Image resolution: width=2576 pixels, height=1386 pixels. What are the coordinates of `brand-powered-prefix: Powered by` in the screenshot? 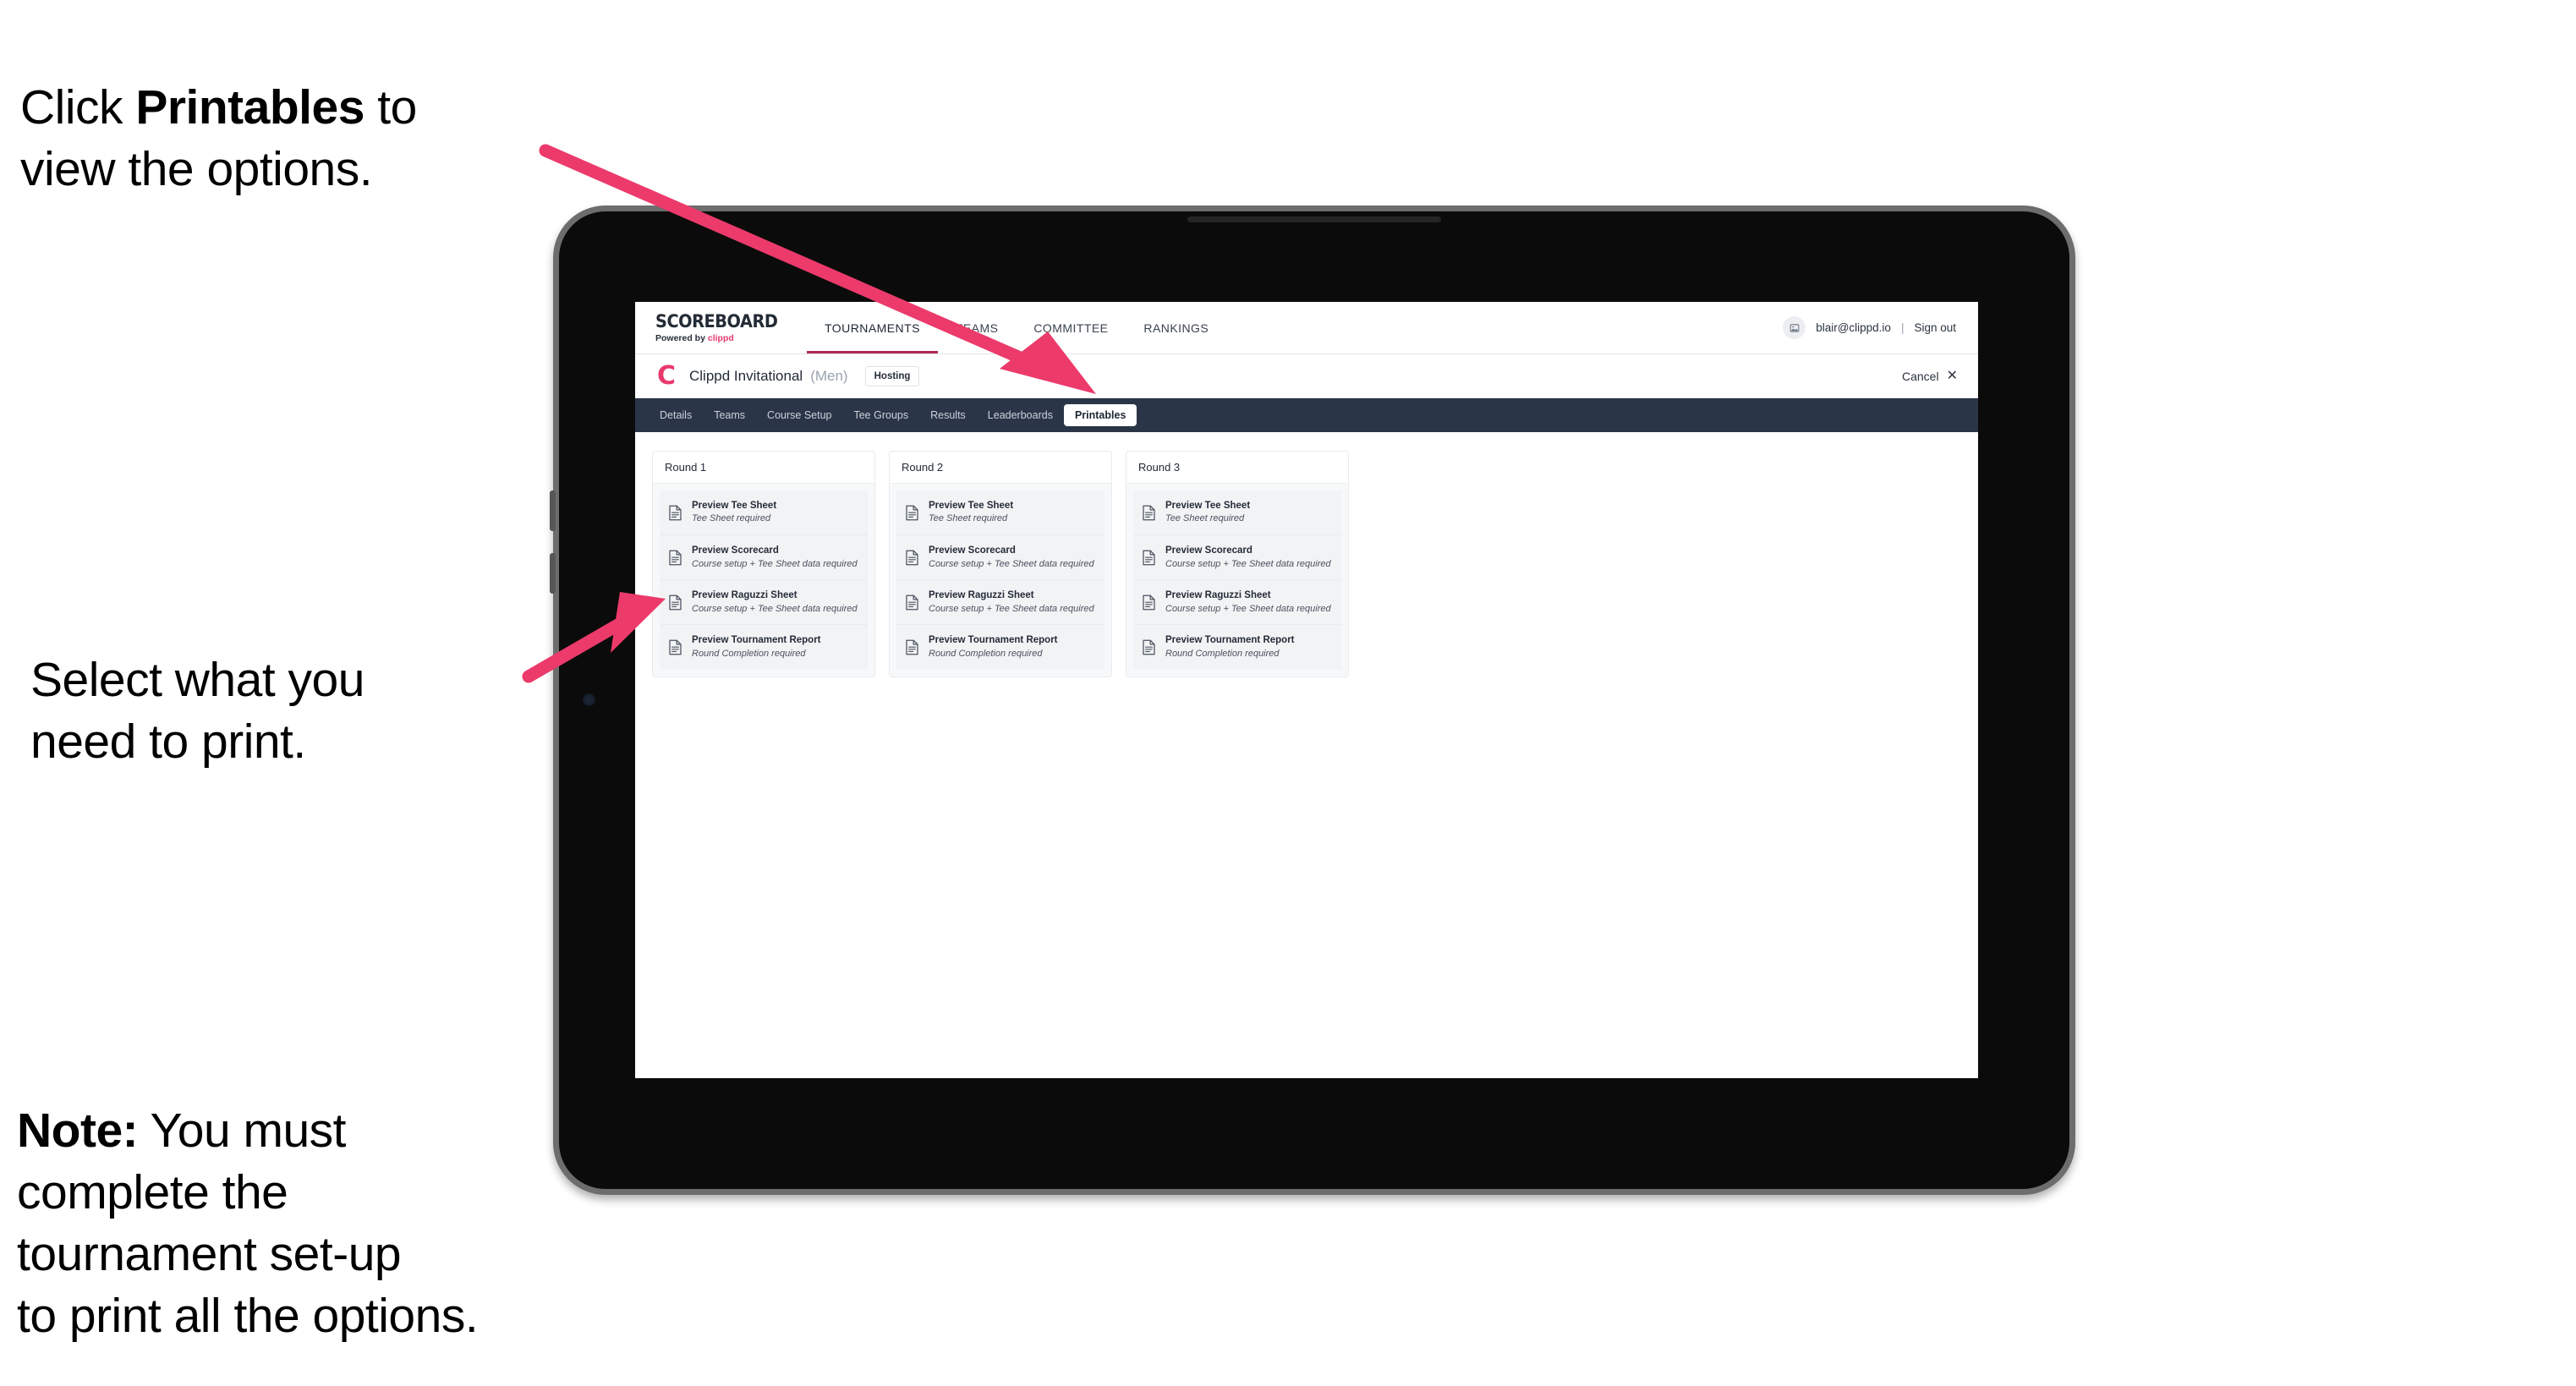 It's located at (681, 337).